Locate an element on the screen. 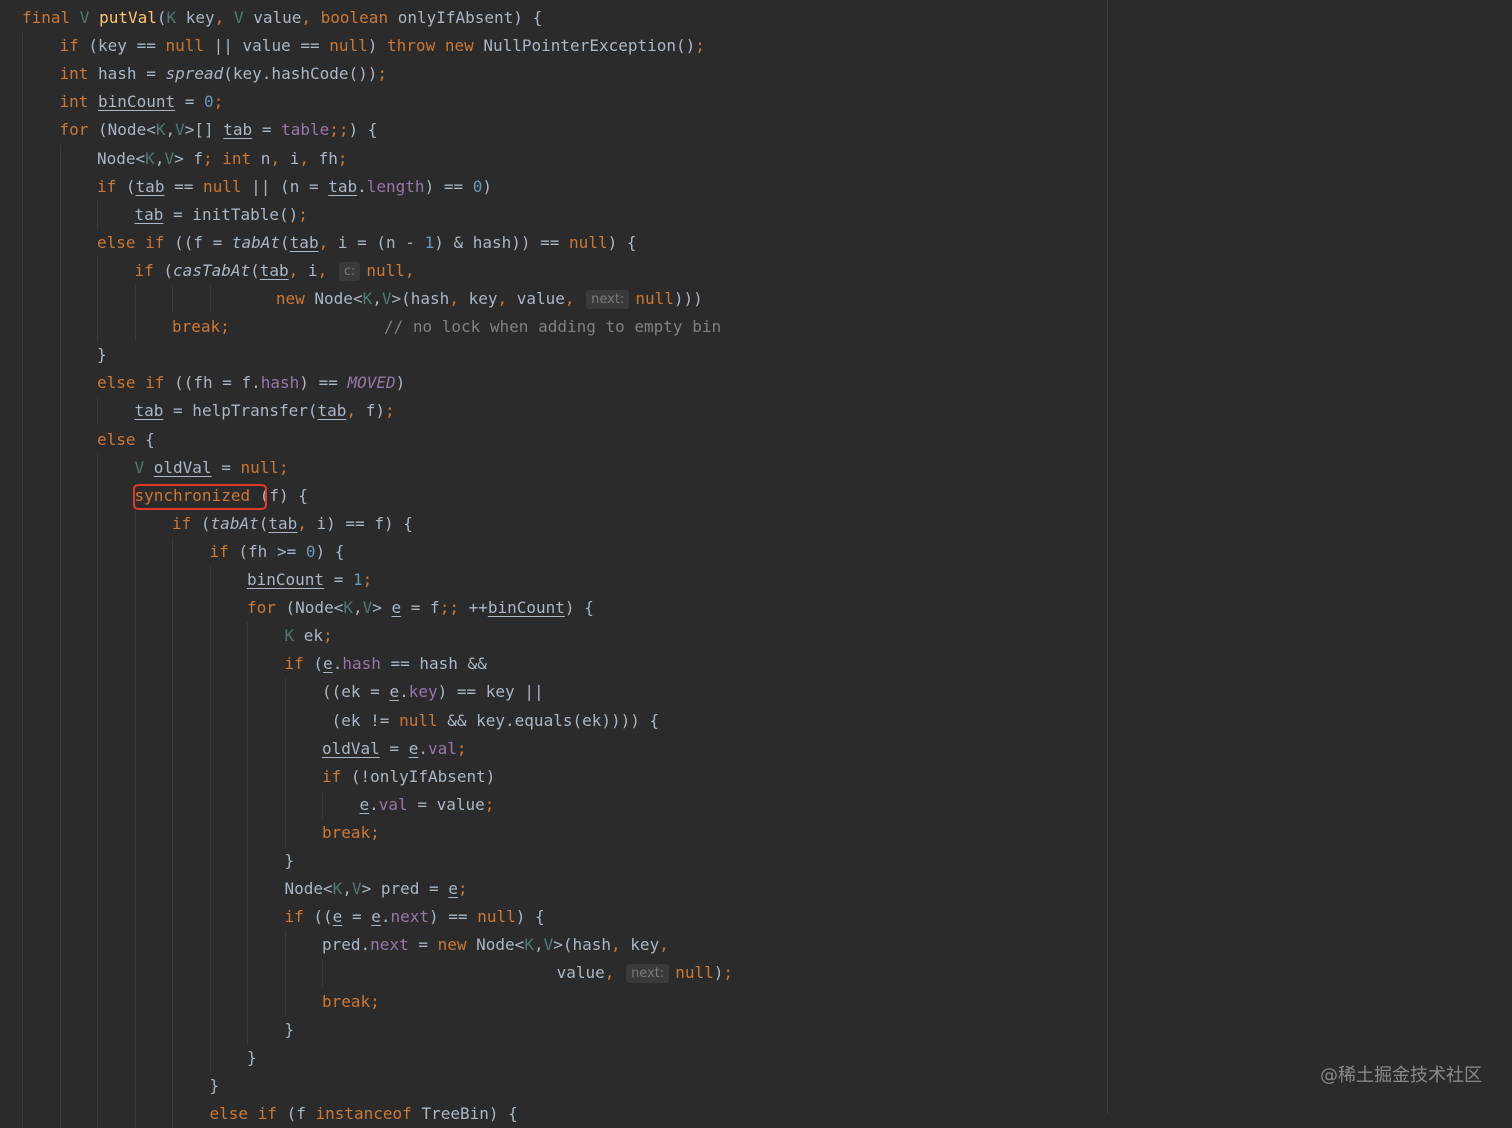 The width and height of the screenshot is (1512, 1128). code-token: i = (n - is located at coordinates (381, 242).